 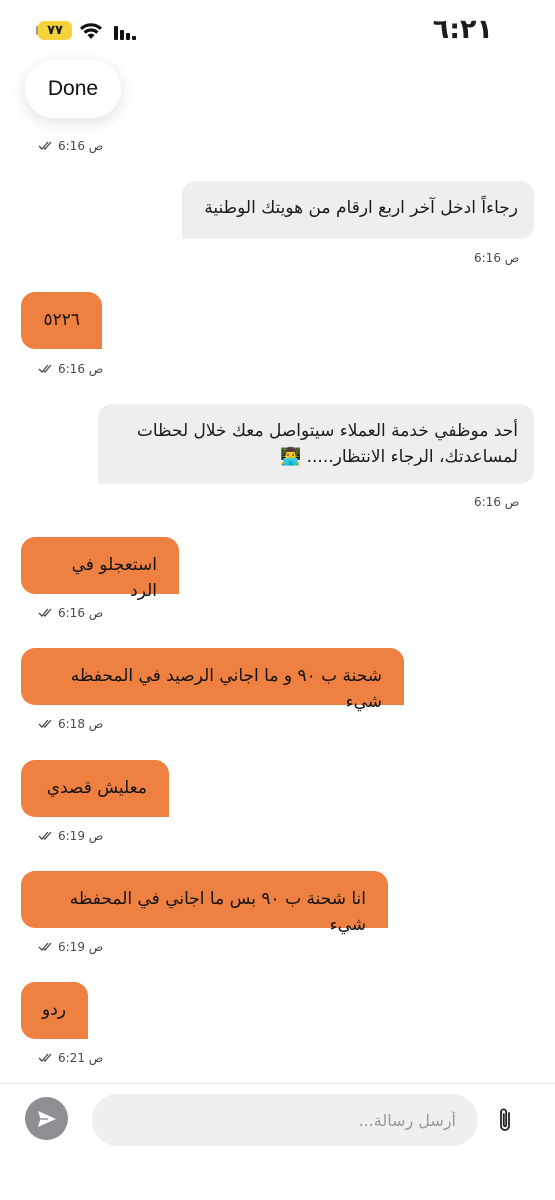 I want to click on user-message-bubble: معليش قصدي, so click(x=95, y=788).